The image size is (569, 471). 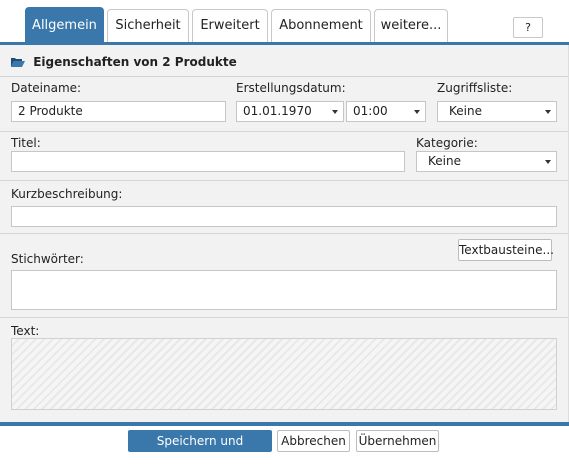 What do you see at coordinates (200, 449) in the screenshot?
I see `save-close-button: Speichern und Schließen` at bounding box center [200, 449].